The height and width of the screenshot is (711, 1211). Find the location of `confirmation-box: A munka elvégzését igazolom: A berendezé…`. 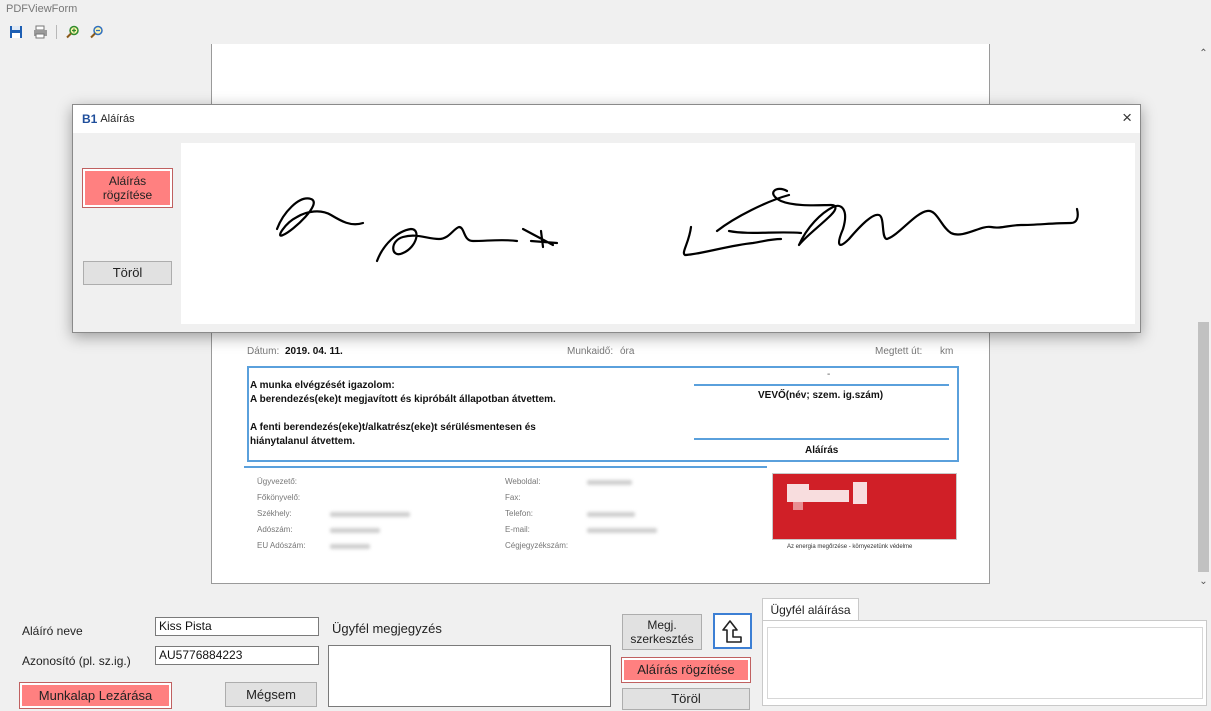

confirmation-box: A munka elvégzését igazolom: A berendezé… is located at coordinates (603, 414).